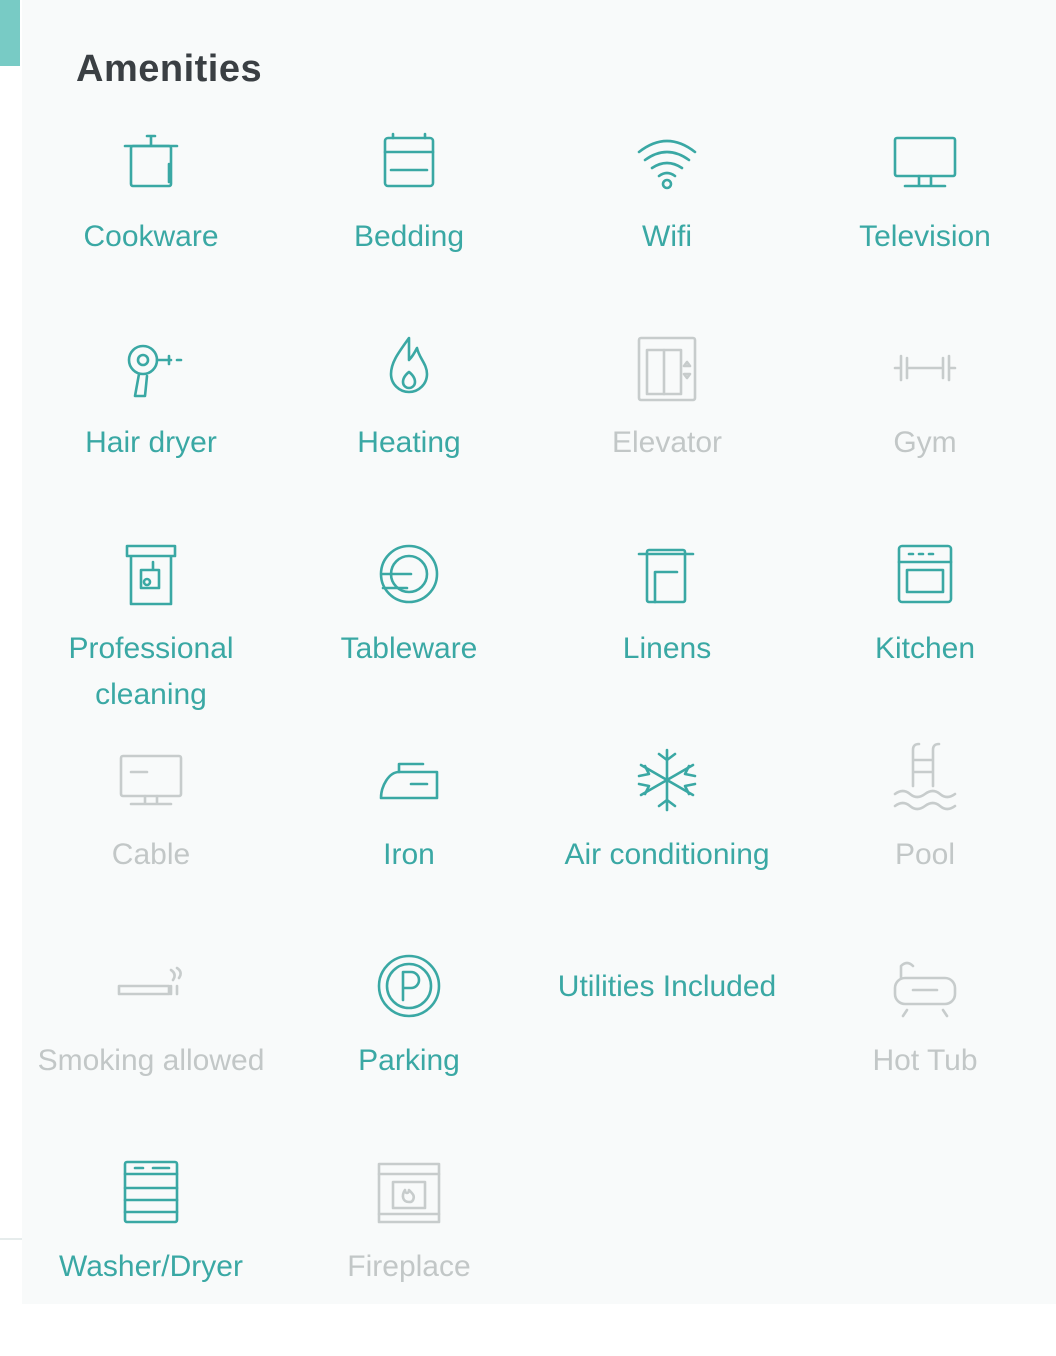  I want to click on amenity-label: Hot Tub, so click(925, 1060).